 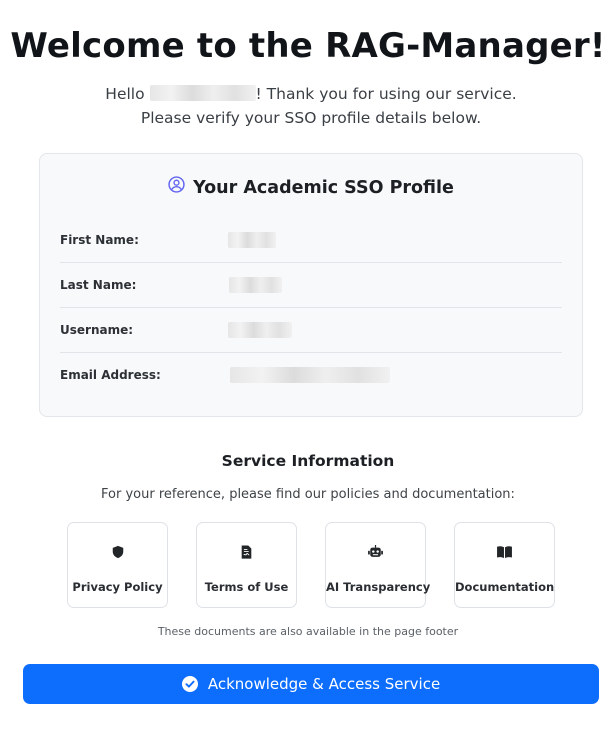 What do you see at coordinates (378, 565) in the screenshot?
I see `ai-transparency-link: AI Transparency` at bounding box center [378, 565].